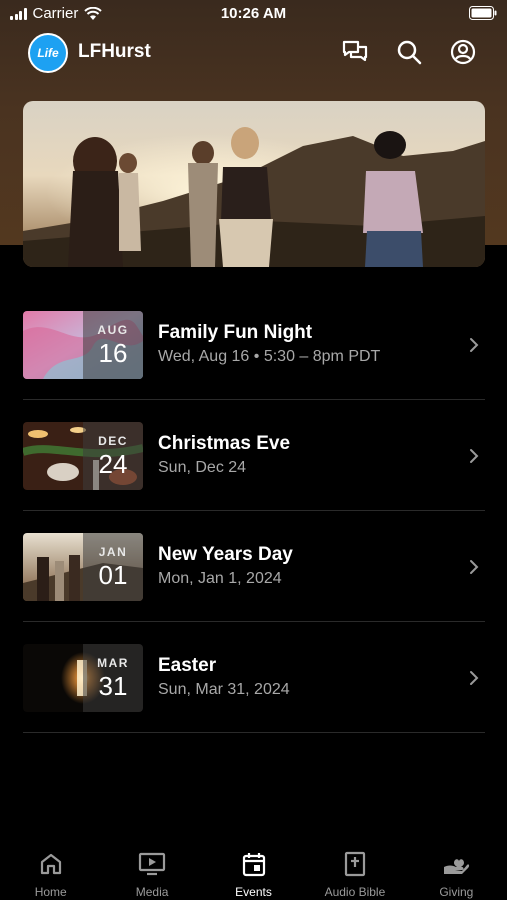 The height and width of the screenshot is (900, 507). I want to click on event-item-easter: MAR 31 Easter Sun, Mar 31, 2024, so click(254, 677).